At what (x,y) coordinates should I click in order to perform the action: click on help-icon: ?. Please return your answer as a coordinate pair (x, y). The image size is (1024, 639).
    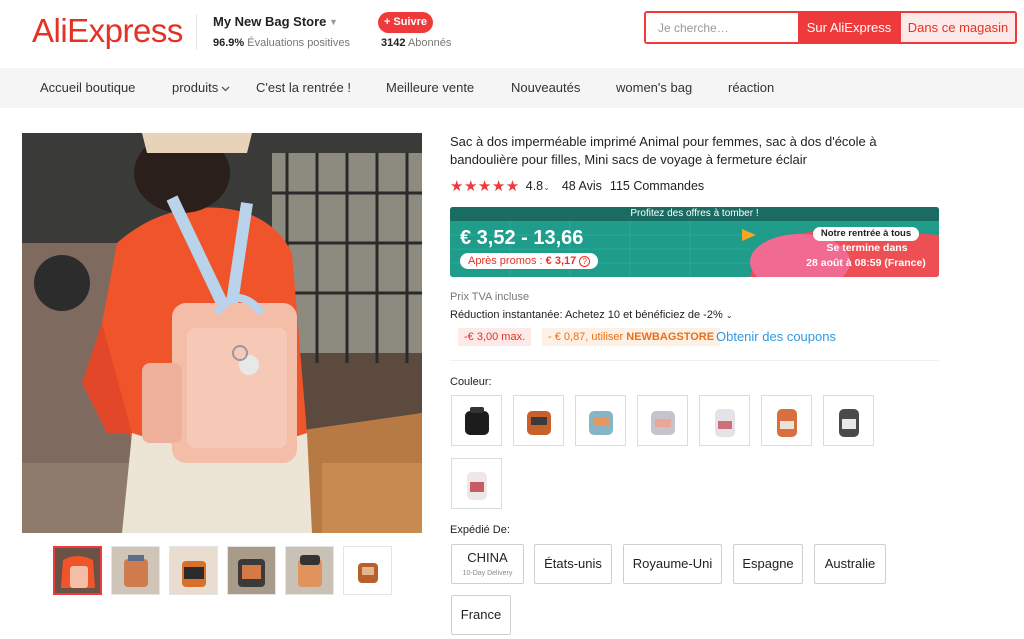
    Looking at the image, I should click on (585, 261).